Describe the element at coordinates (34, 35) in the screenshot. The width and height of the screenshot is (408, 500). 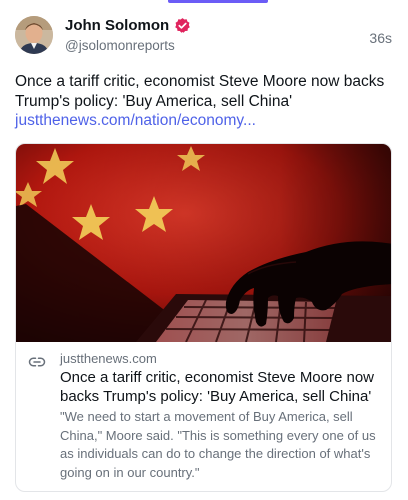
I see `avatar` at that location.